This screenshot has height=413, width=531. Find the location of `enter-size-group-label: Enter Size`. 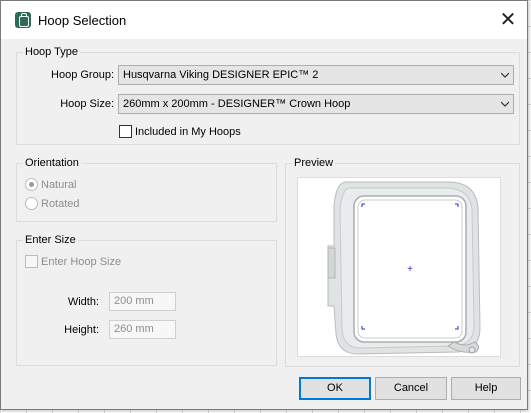

enter-size-group-label: Enter Size is located at coordinates (50, 240).